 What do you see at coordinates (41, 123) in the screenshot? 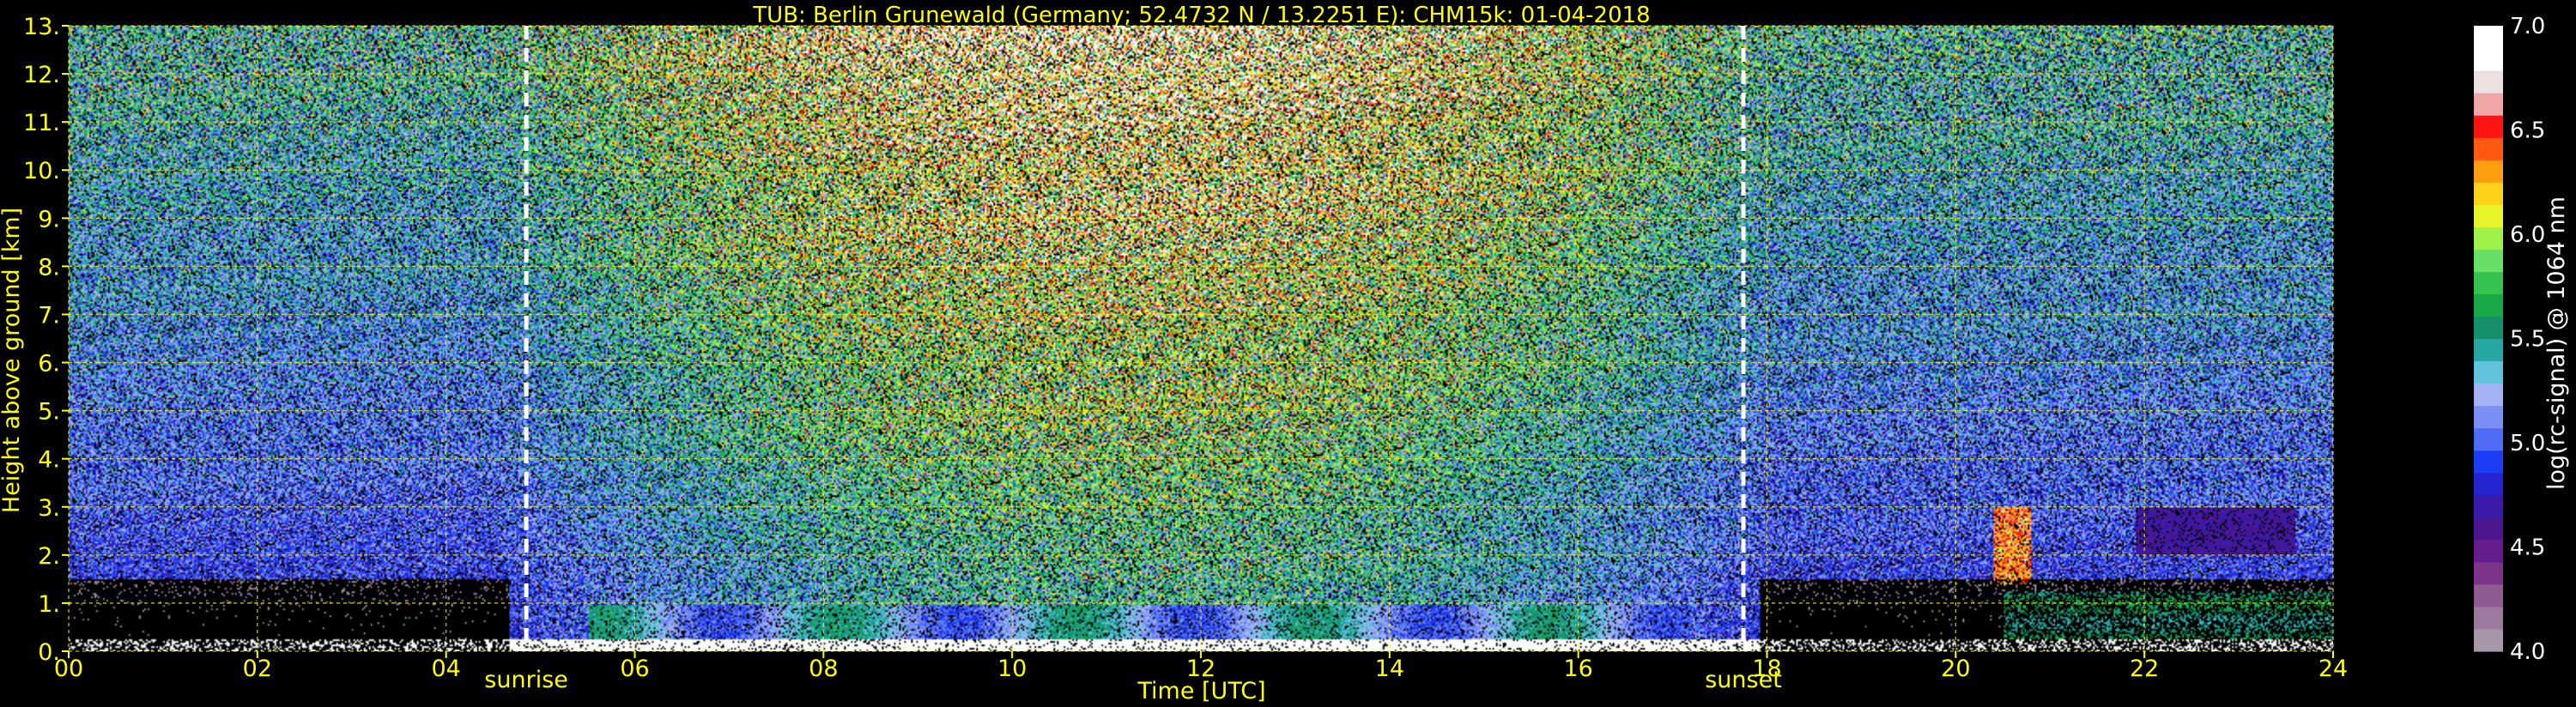
I see `y-tick-label: 11.` at bounding box center [41, 123].